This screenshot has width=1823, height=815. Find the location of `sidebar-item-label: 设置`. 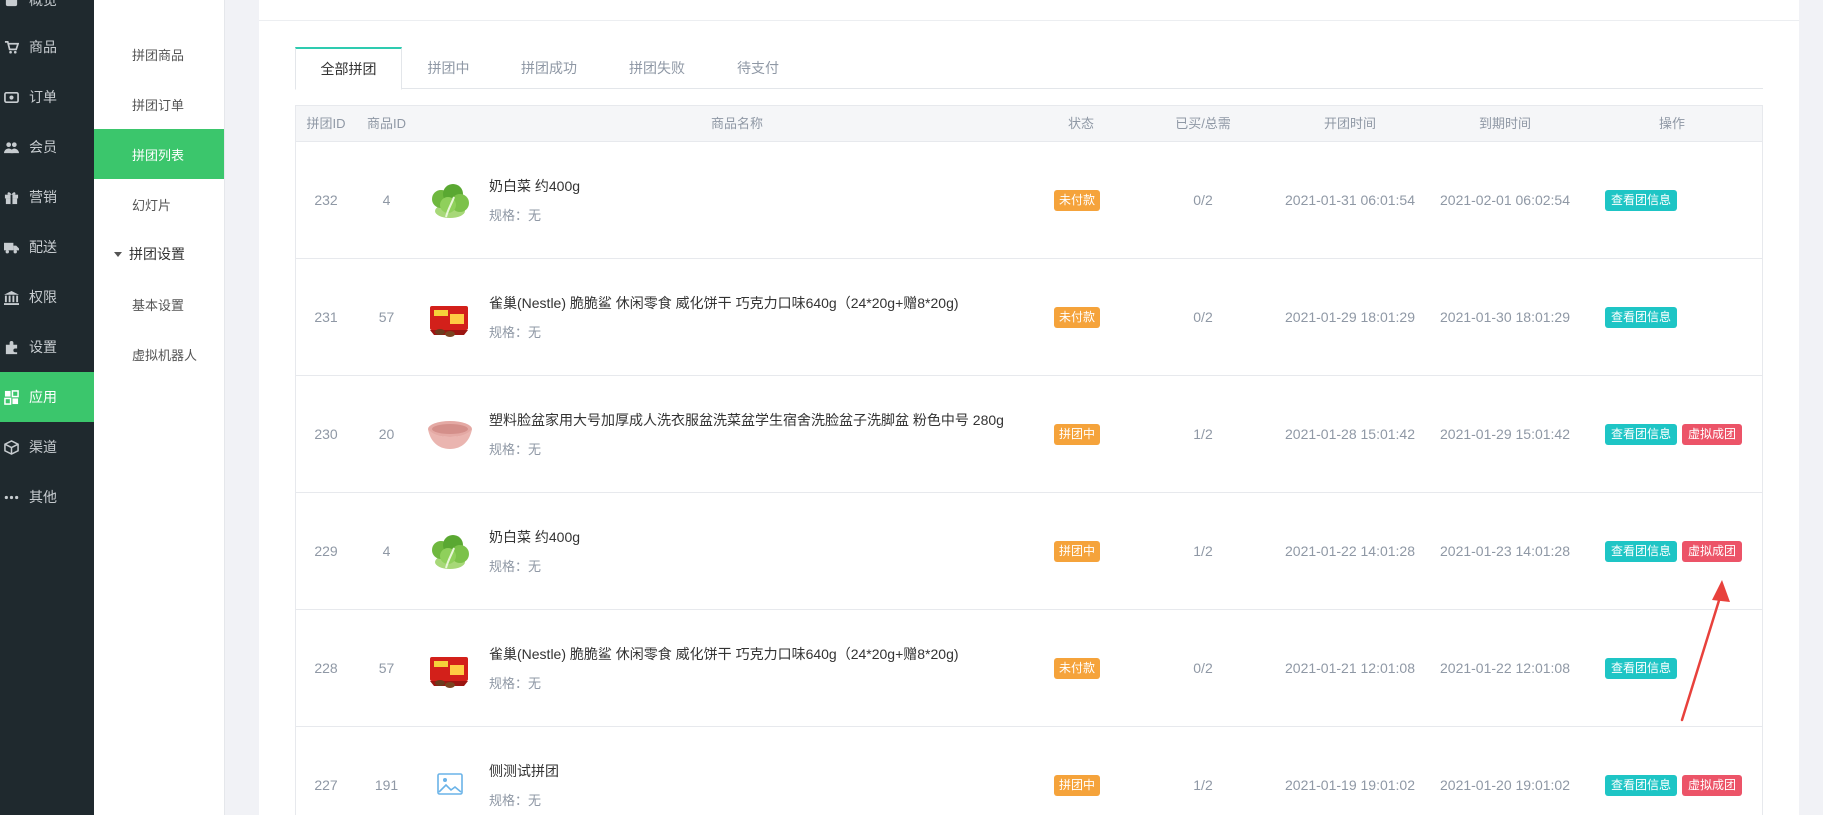

sidebar-item-label: 设置 is located at coordinates (43, 347).